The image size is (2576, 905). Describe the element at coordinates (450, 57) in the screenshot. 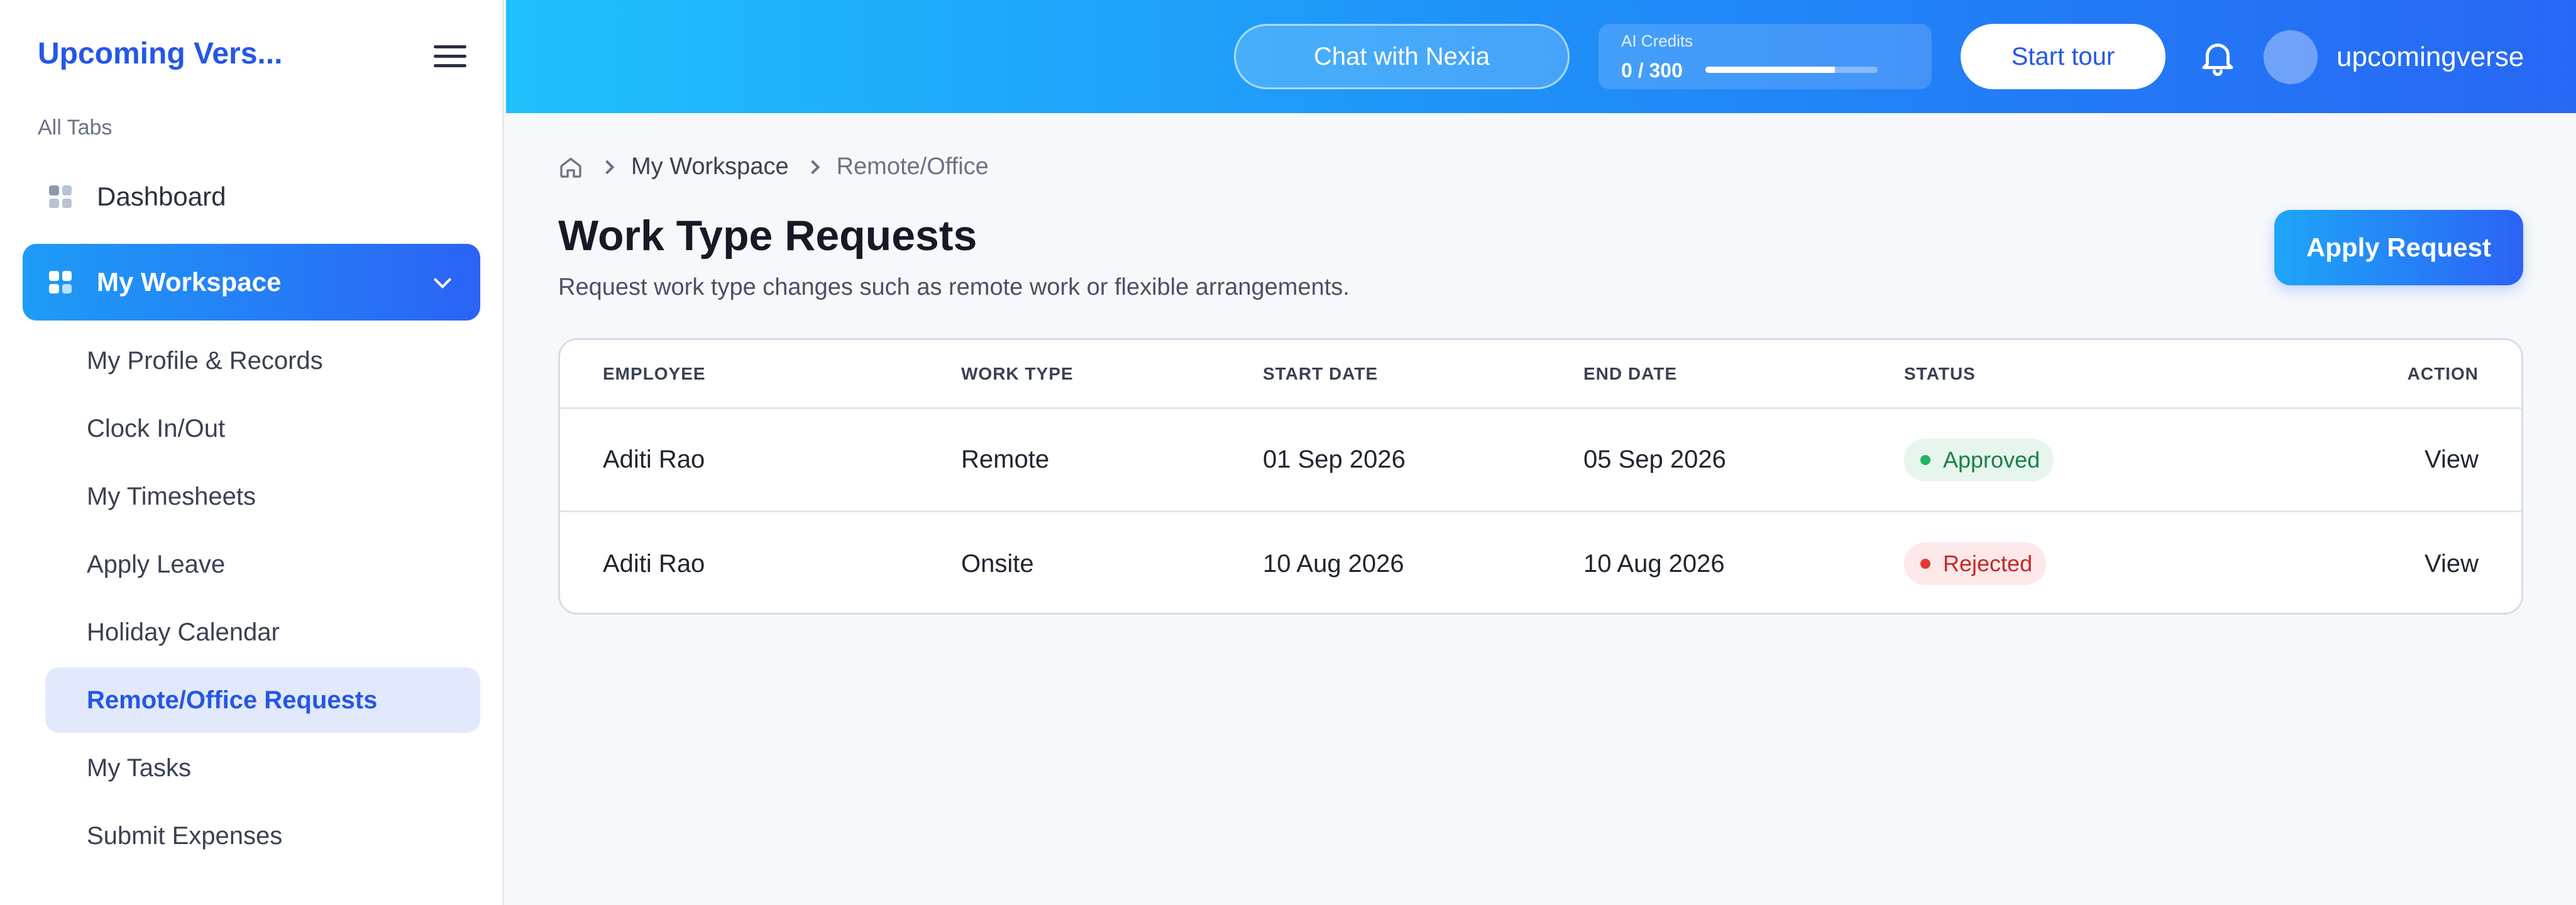

I see `hamburger-icon` at that location.